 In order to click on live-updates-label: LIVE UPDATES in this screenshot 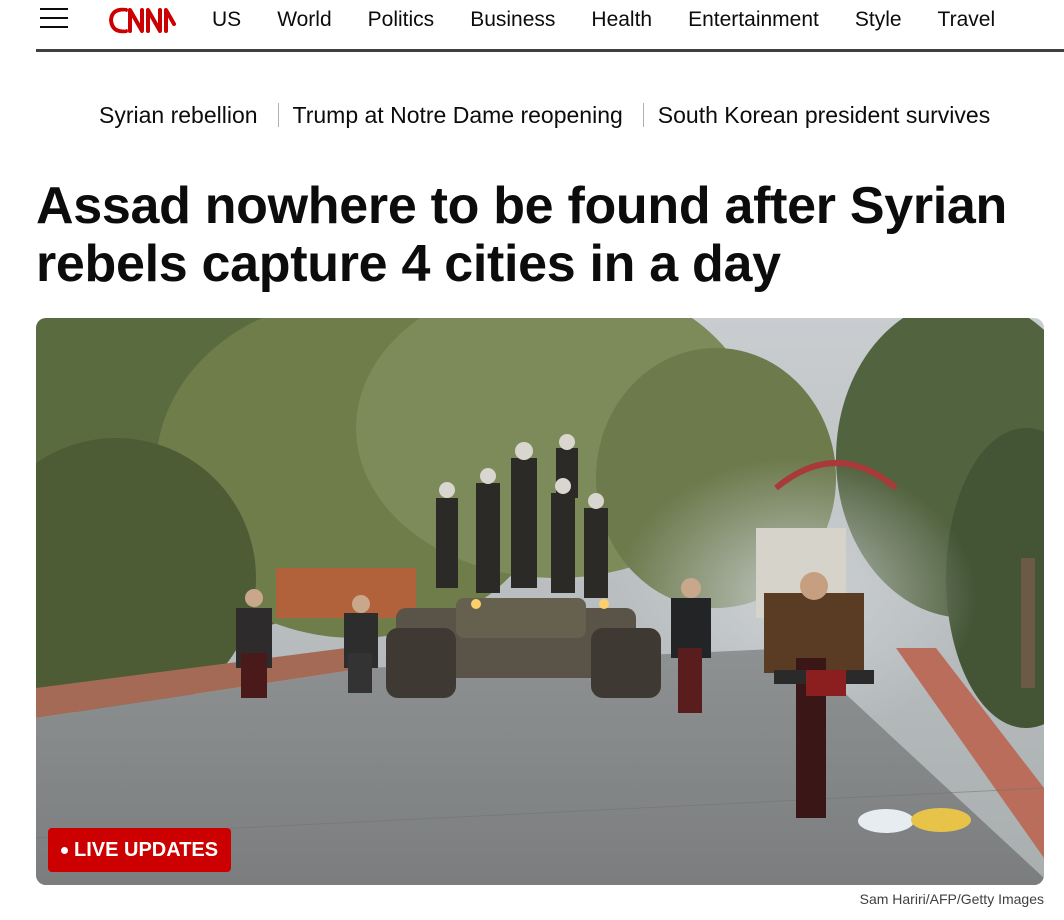, I will do `click(146, 849)`.